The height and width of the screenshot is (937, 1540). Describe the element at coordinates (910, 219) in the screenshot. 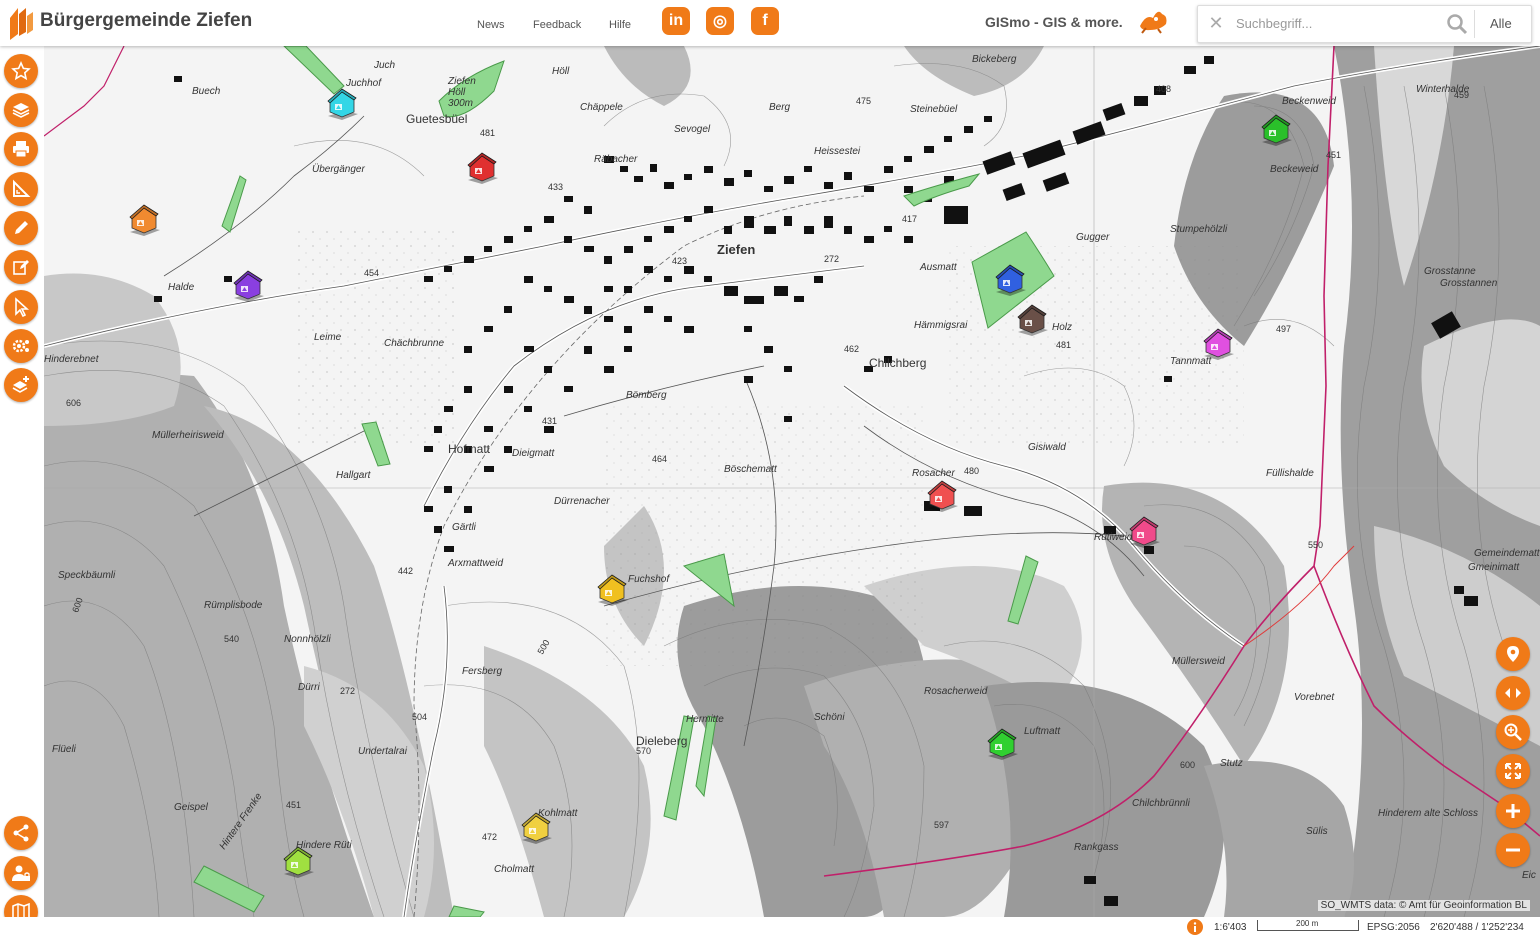

I see `spot-height: 417` at that location.